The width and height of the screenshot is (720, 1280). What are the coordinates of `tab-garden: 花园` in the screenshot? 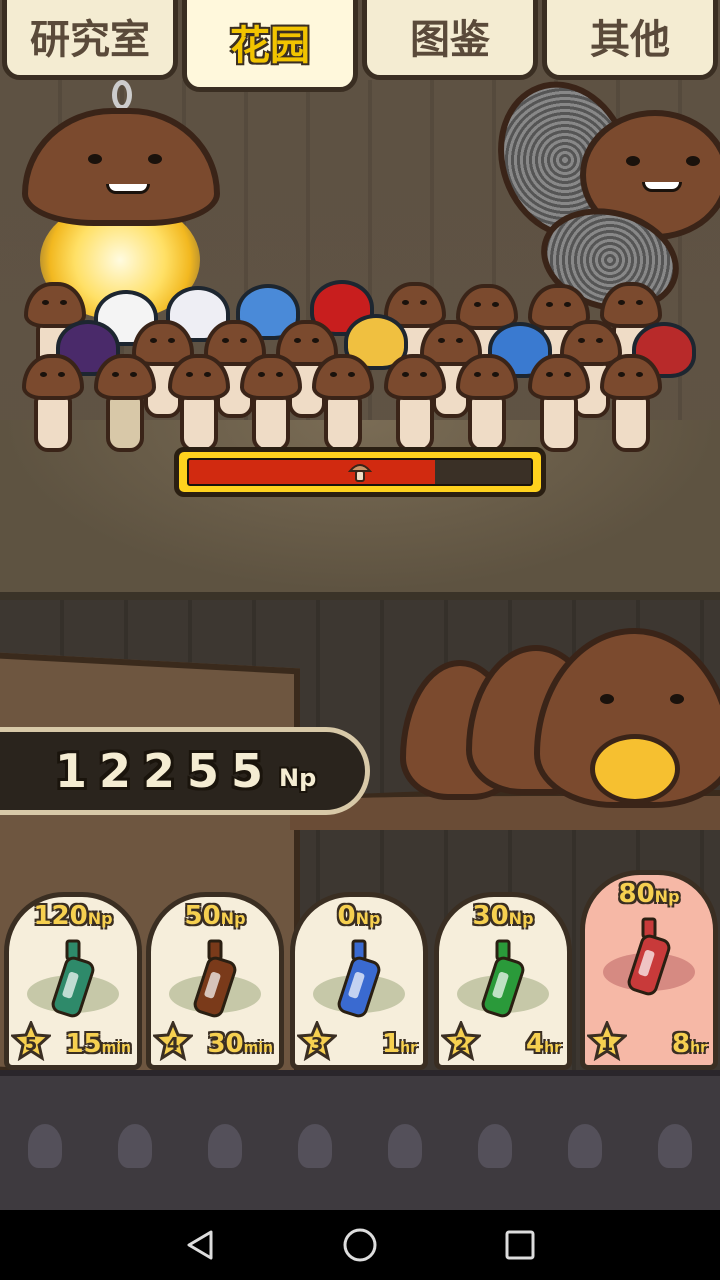 It's located at (270, 46).